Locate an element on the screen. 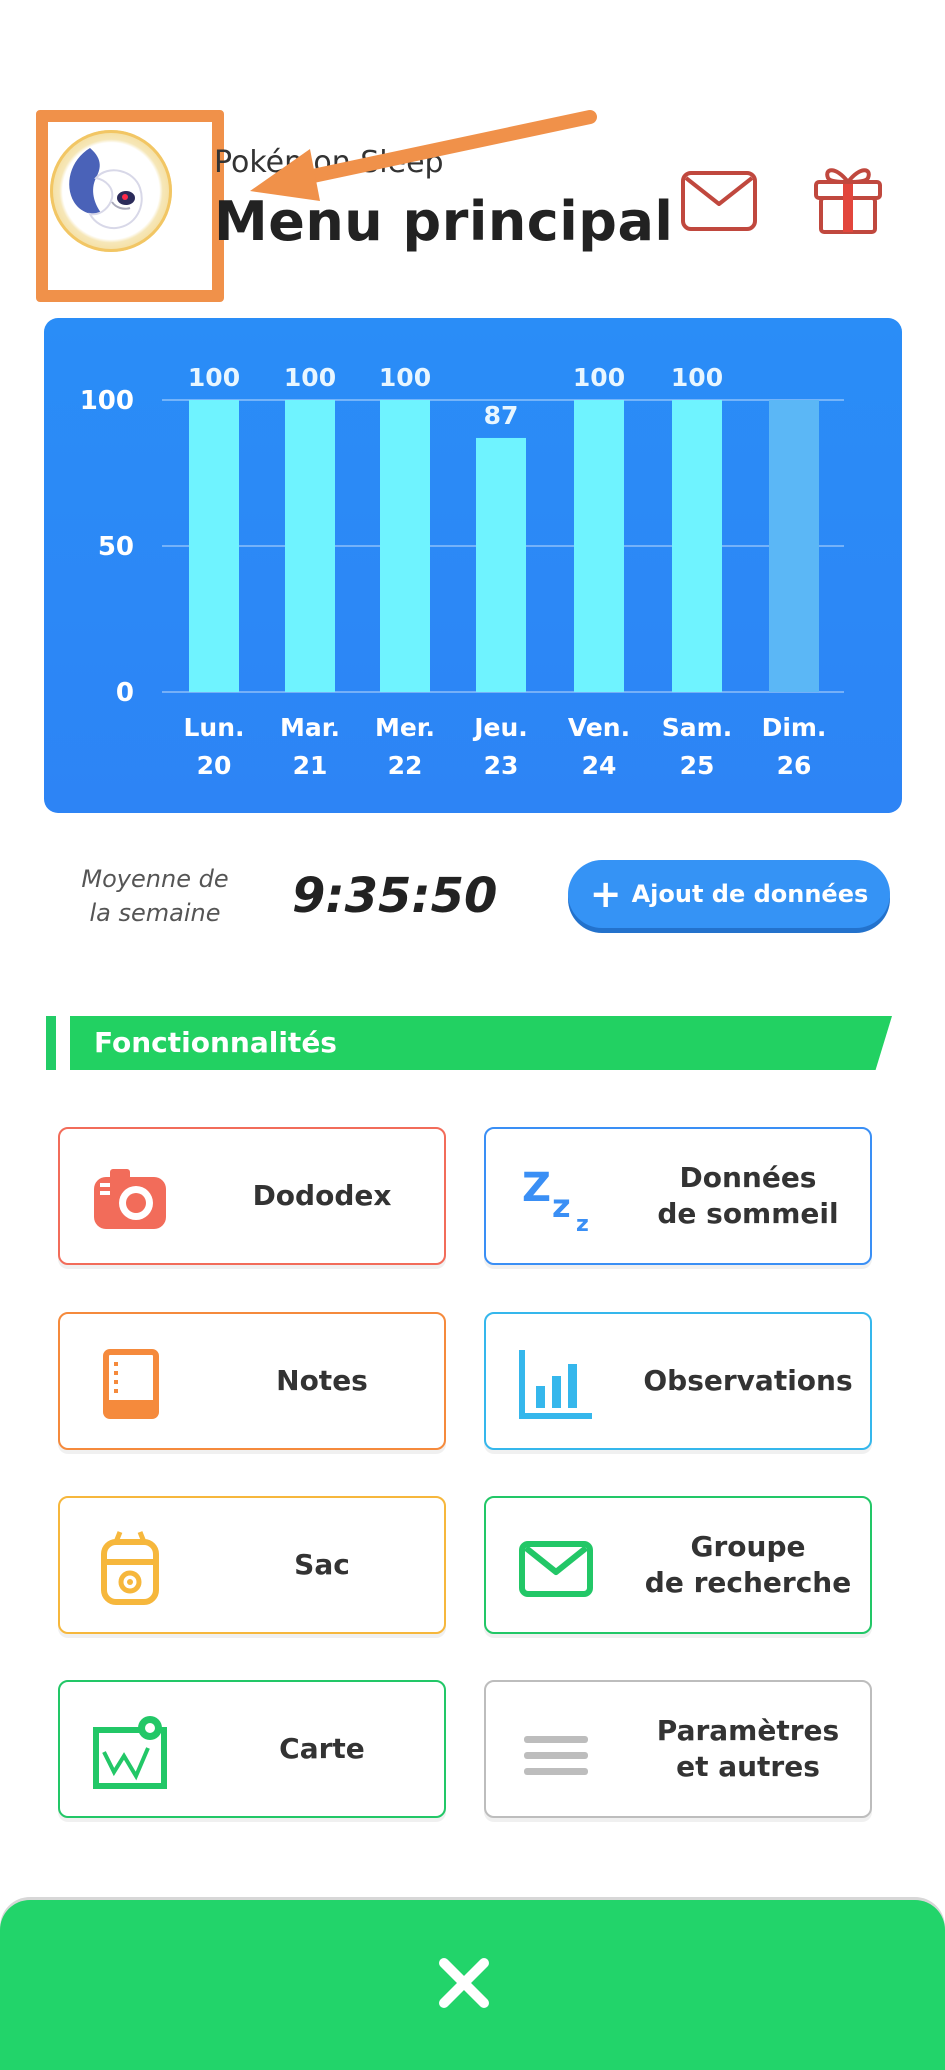  tile-bag: Sac is located at coordinates (252, 1565).